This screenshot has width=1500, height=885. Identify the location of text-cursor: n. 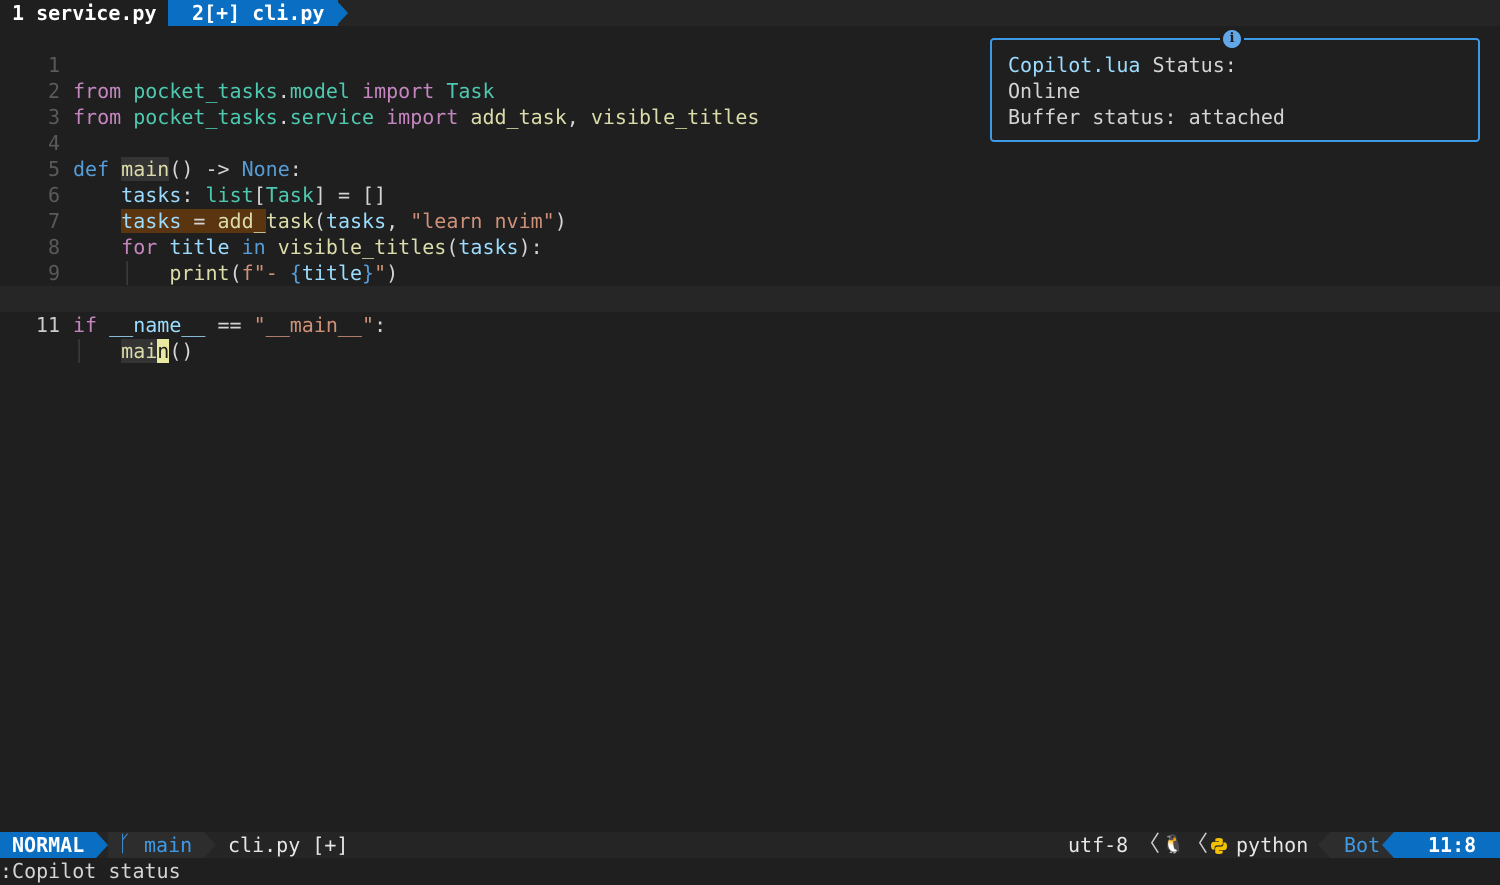
(163, 351).